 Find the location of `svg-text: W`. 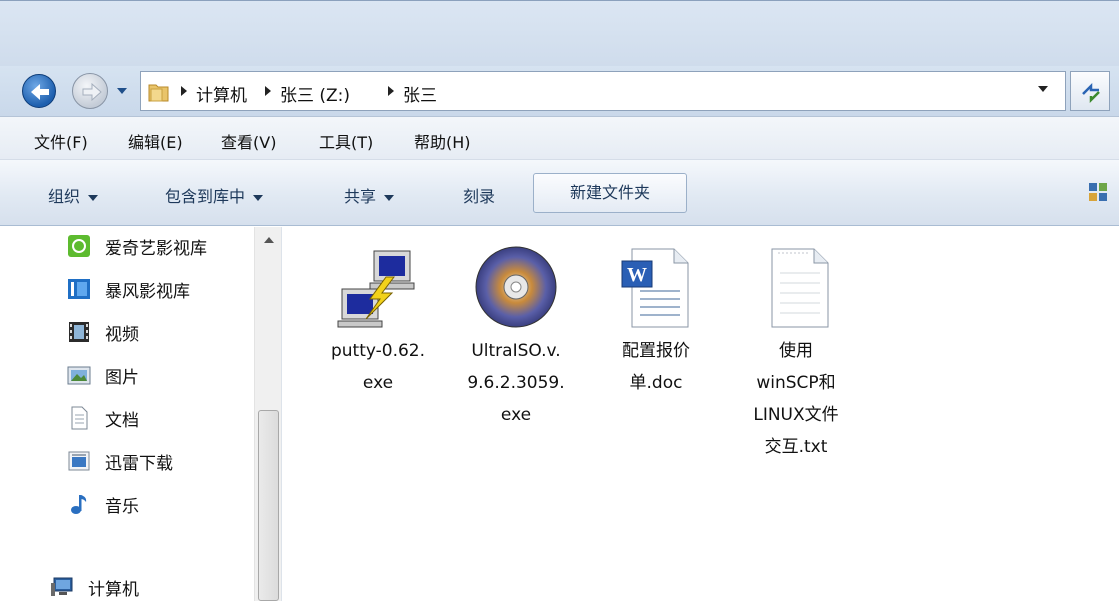

svg-text: W is located at coordinates (637, 275).